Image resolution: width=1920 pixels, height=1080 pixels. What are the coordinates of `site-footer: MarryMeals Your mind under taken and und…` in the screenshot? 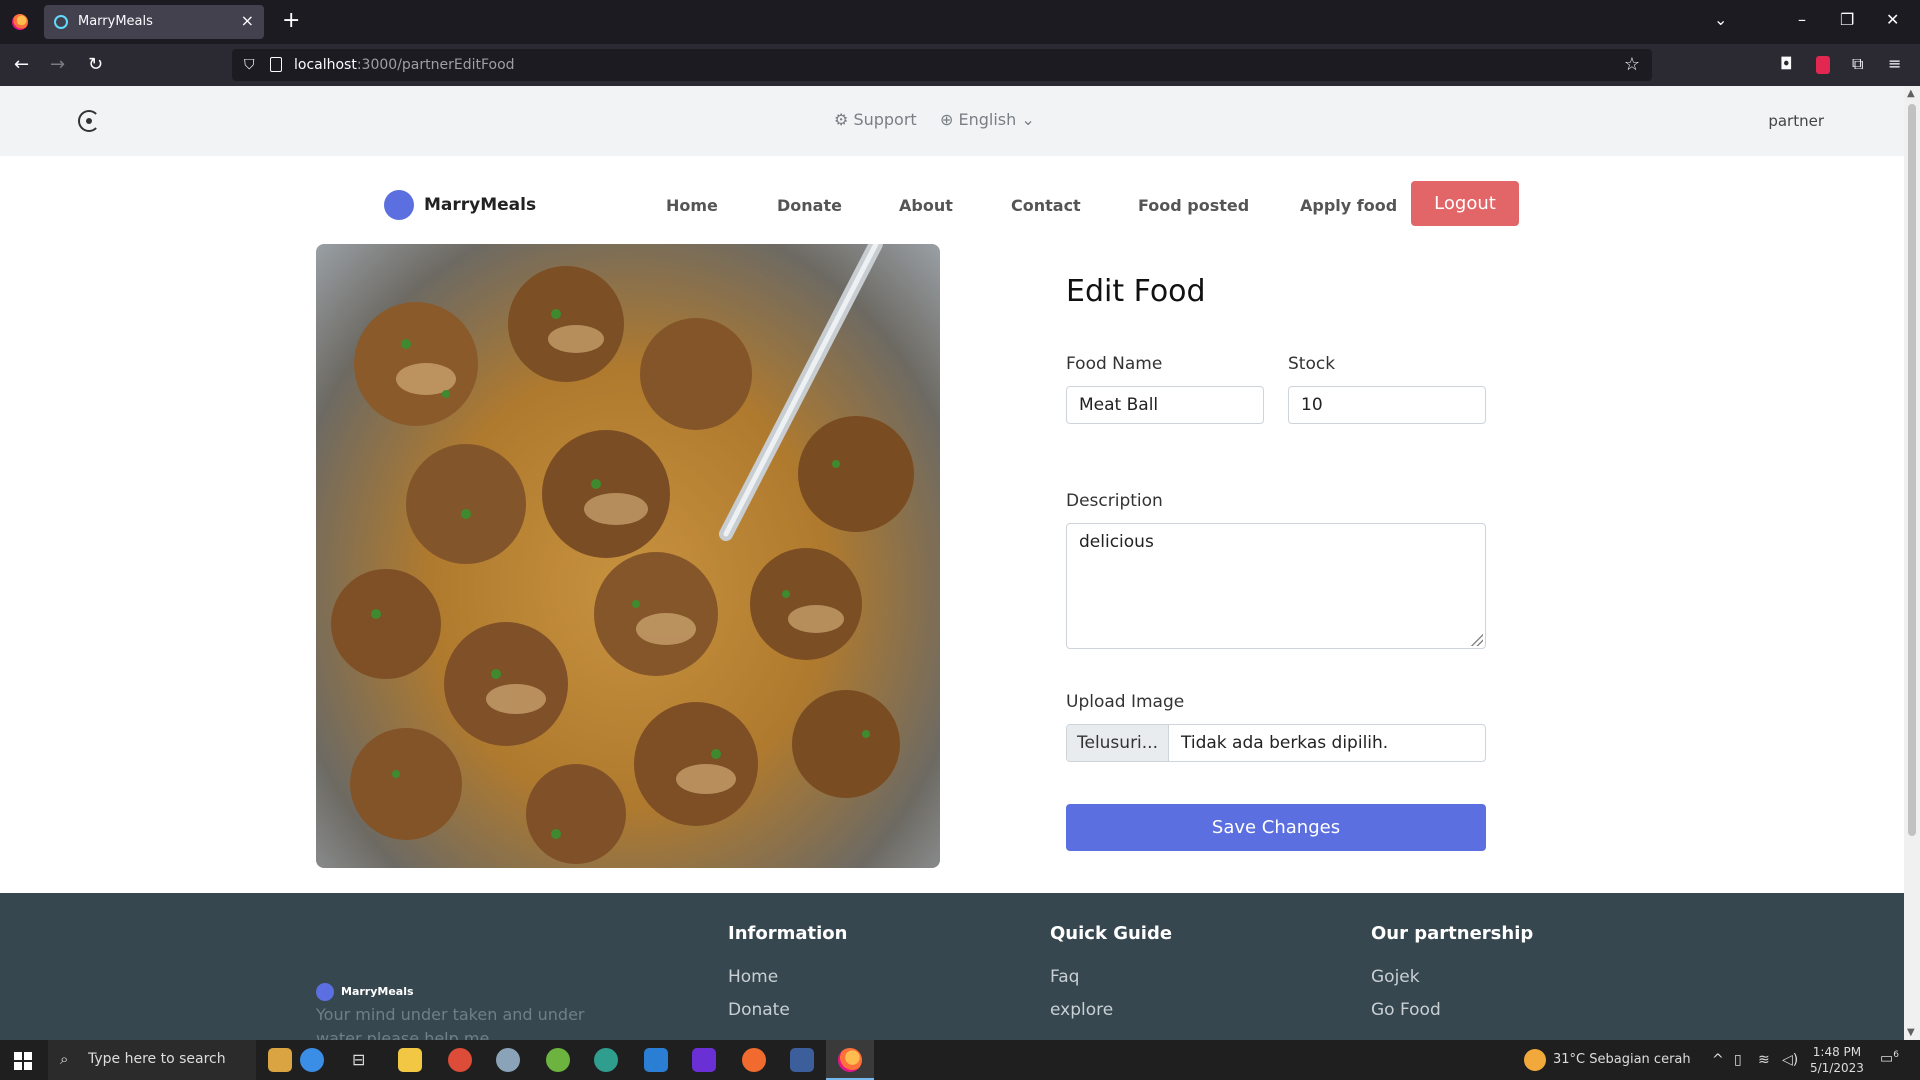 It's located at (952, 966).